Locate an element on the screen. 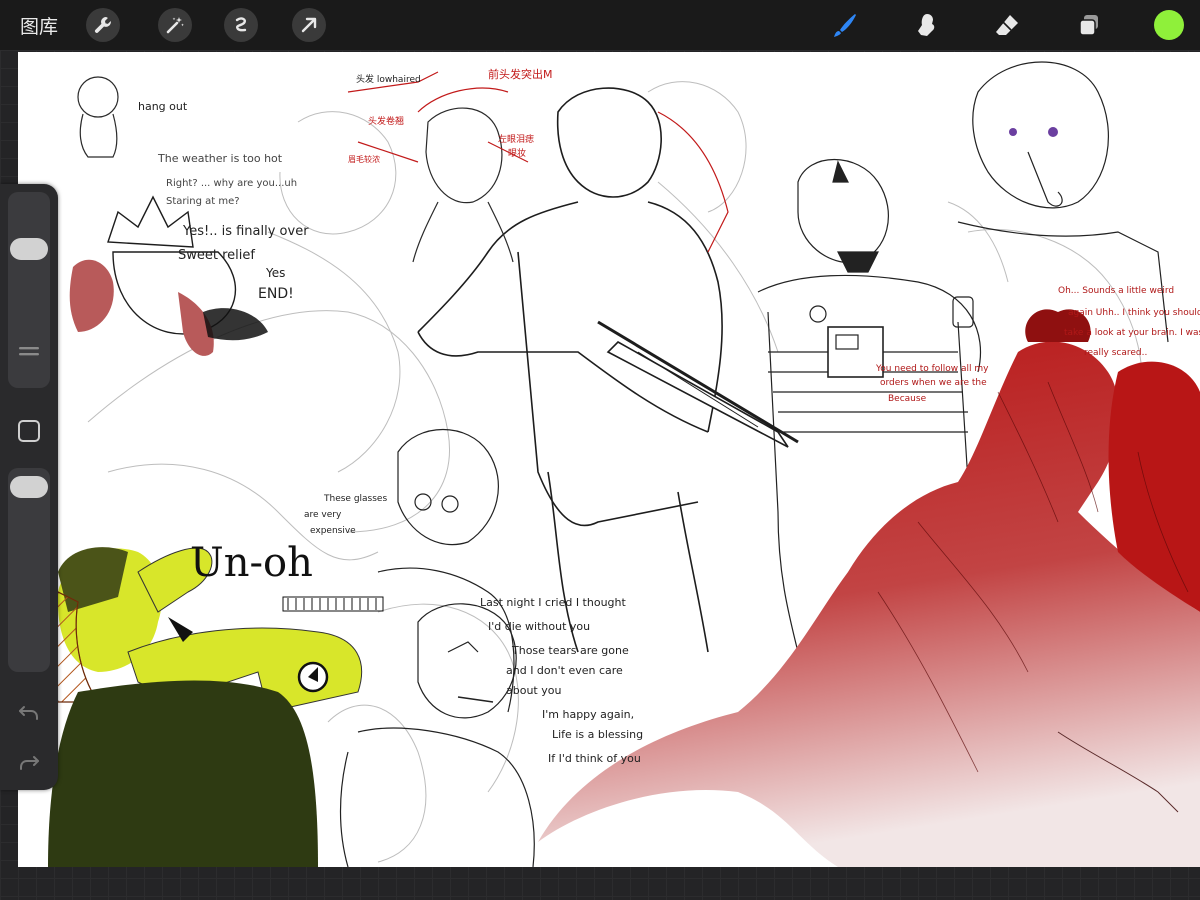 This screenshot has height=900, width=1200. text-red-1: Oh... Sounds a little weird is located at coordinates (1116, 291).